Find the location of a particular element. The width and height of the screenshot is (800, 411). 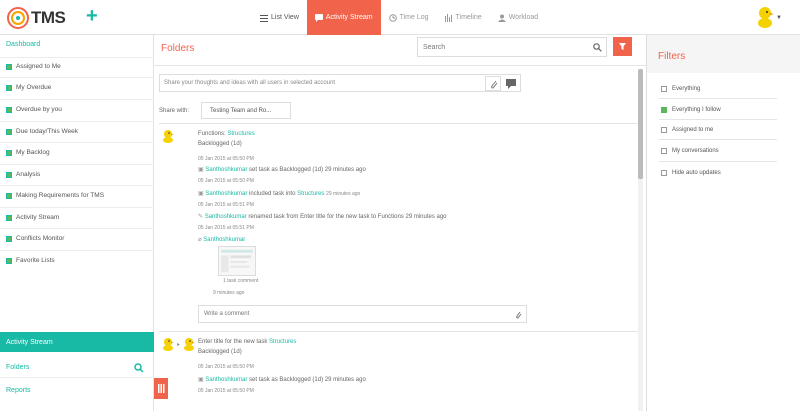

collapse-sidebar-button is located at coordinates (161, 388).